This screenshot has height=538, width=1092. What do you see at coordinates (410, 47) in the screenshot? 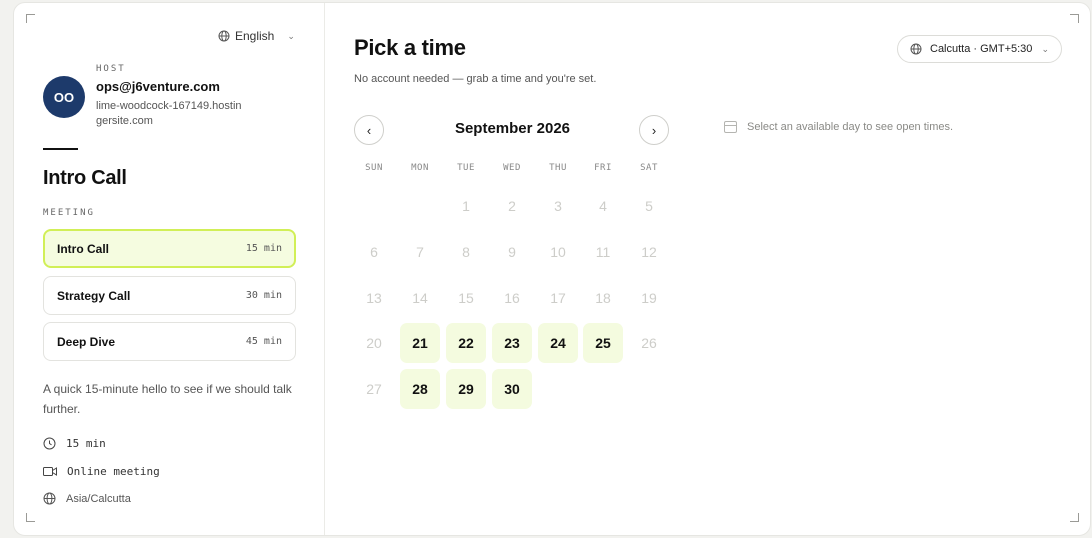
I see `page-title: Pick a time` at bounding box center [410, 47].